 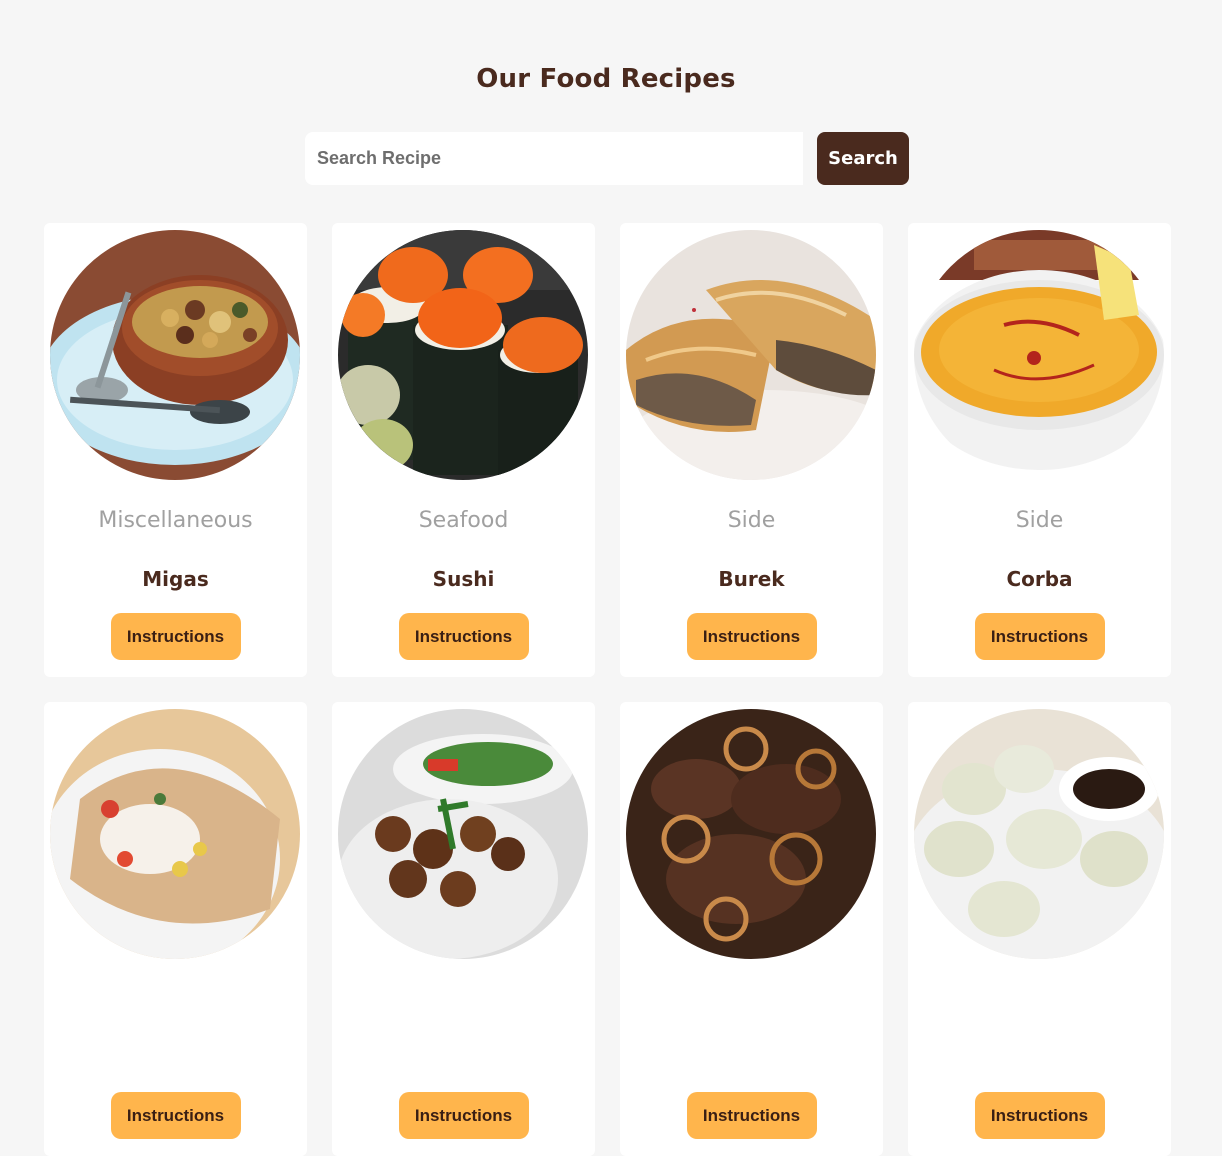 I want to click on recipe-image-liver-onions, so click(x=751, y=834).